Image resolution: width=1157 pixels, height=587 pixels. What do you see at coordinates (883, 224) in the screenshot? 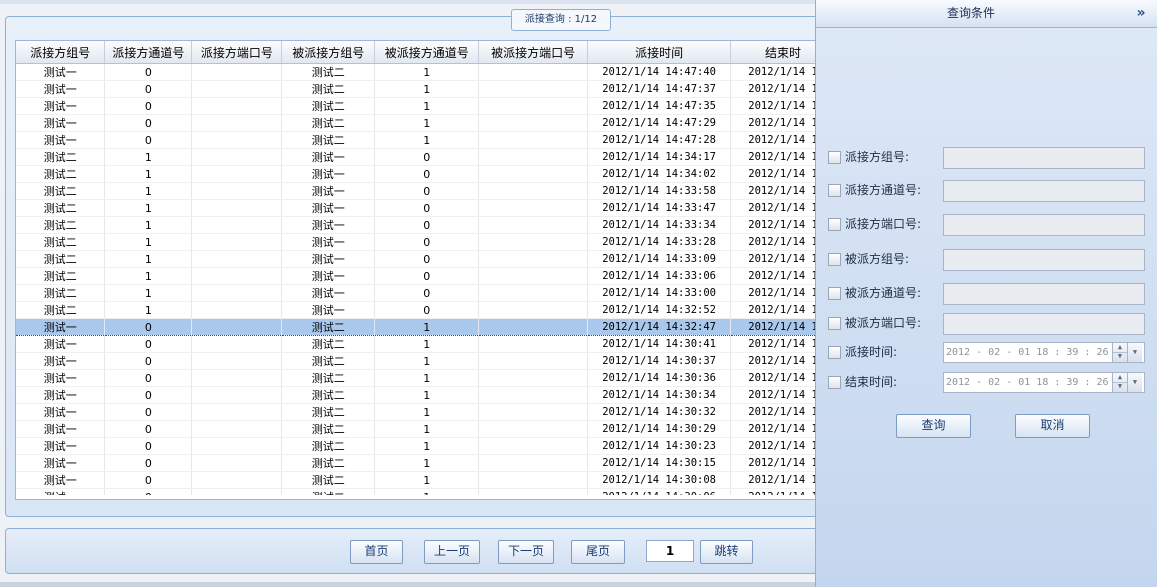
I see `label-sender-port: 派接方端口号:` at bounding box center [883, 224].